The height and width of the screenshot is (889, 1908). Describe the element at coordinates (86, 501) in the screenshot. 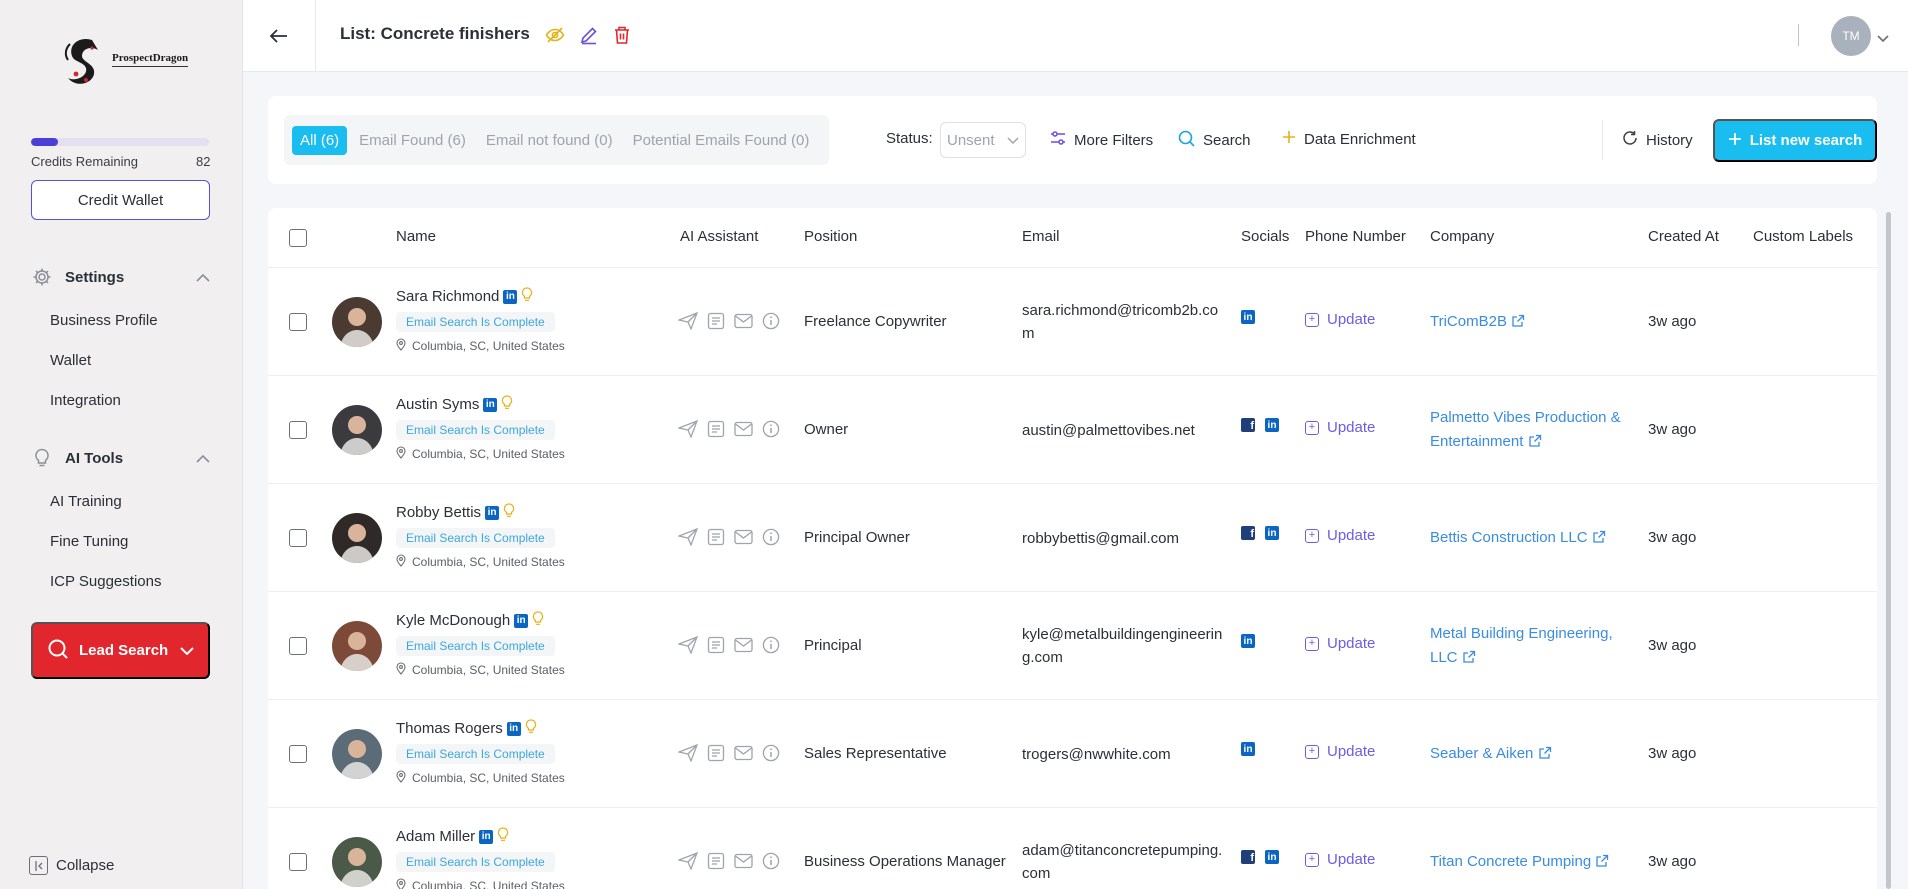

I see `sidebar-item-ai-training: AI Training` at that location.